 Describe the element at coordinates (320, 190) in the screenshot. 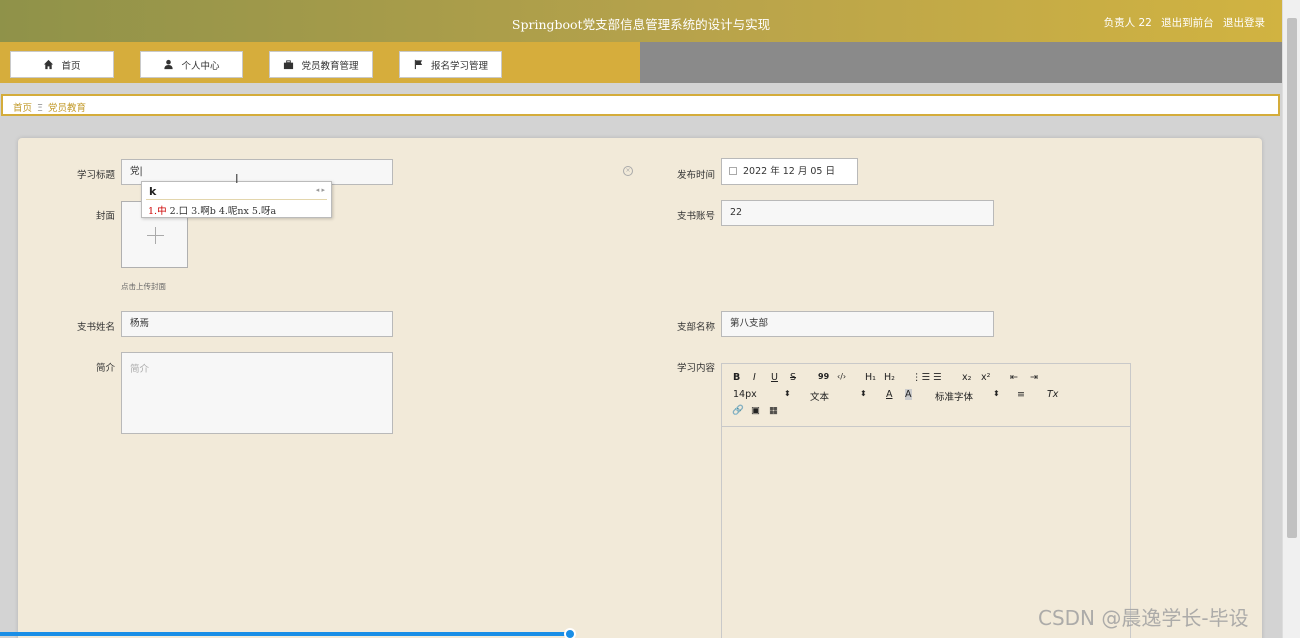

I see `ime-page-arrows: ◂ ▸` at that location.